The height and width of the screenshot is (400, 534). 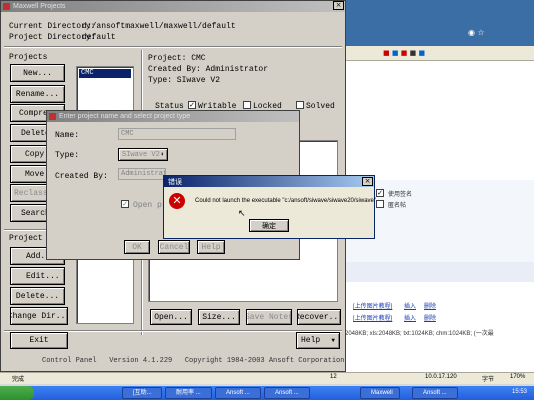 What do you see at coordinates (269, 317) in the screenshot?
I see `save-notes-button: Save Notes` at bounding box center [269, 317].